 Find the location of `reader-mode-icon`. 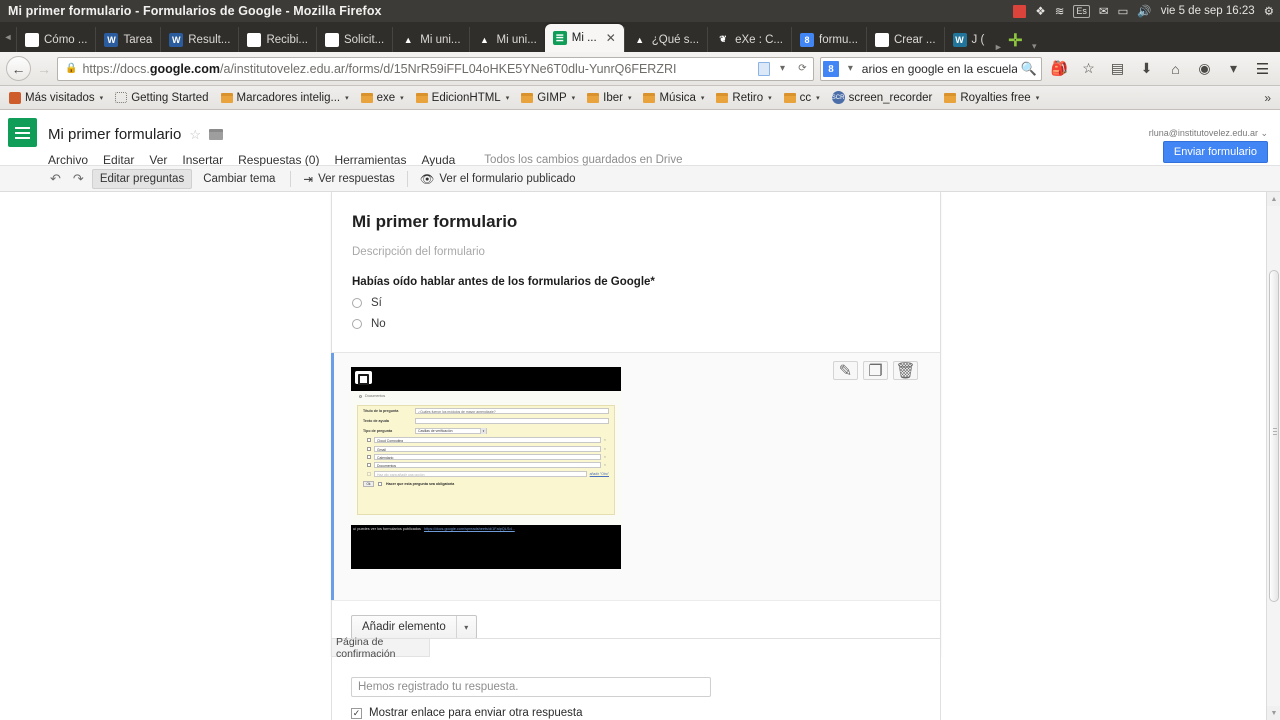

reader-mode-icon is located at coordinates (764, 68).